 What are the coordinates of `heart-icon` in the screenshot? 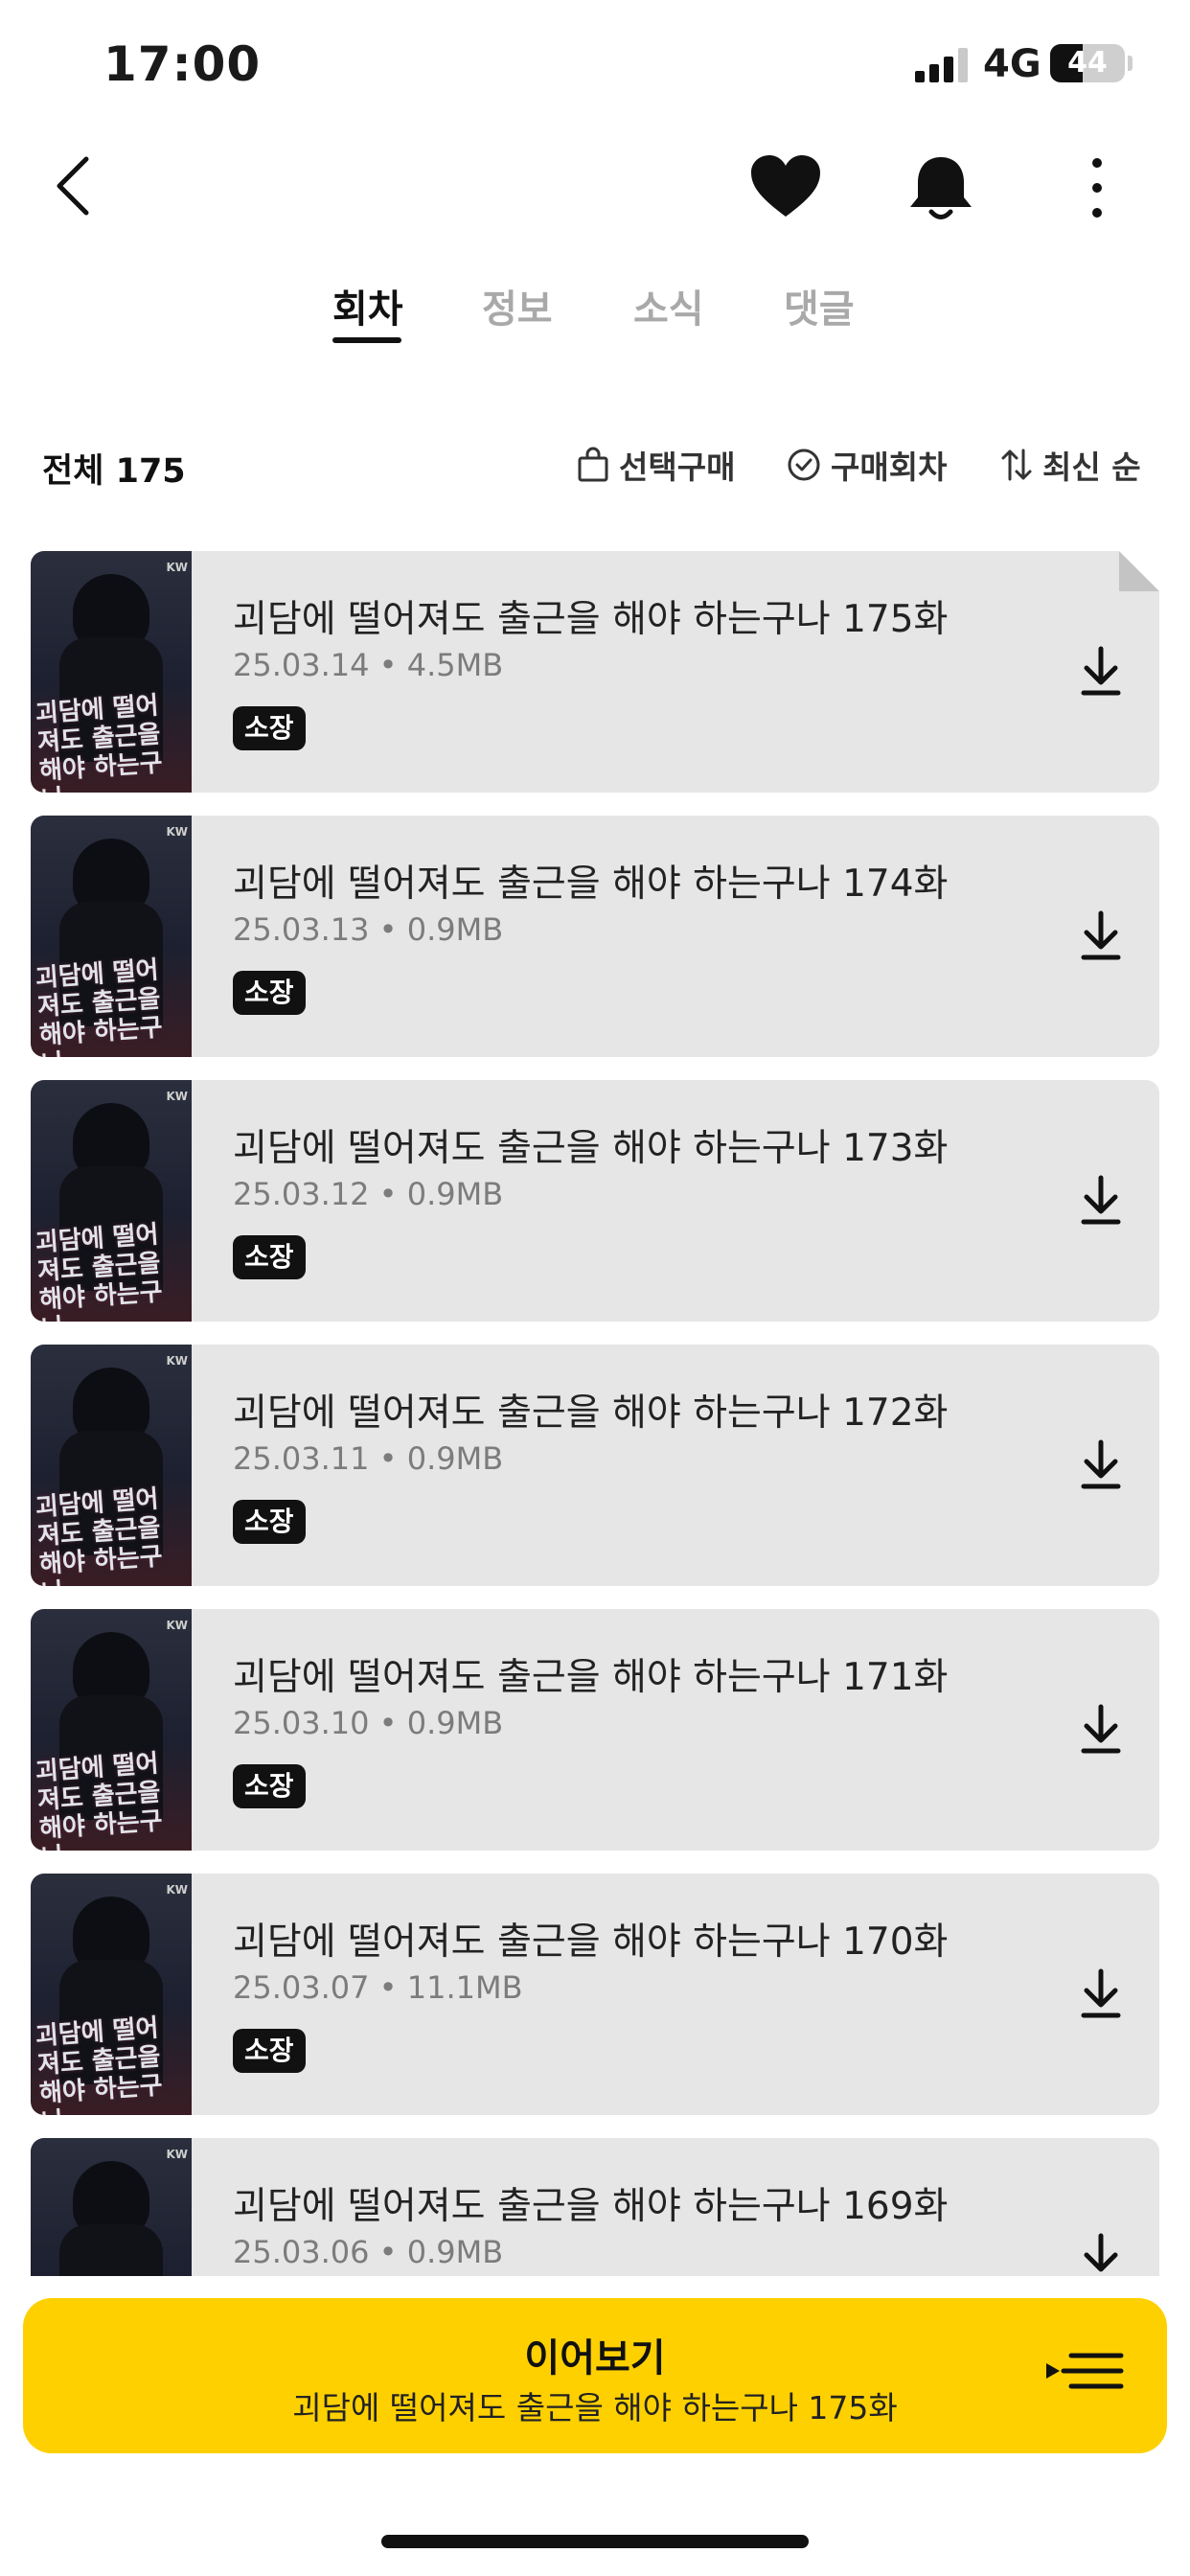 It's located at (786, 186).